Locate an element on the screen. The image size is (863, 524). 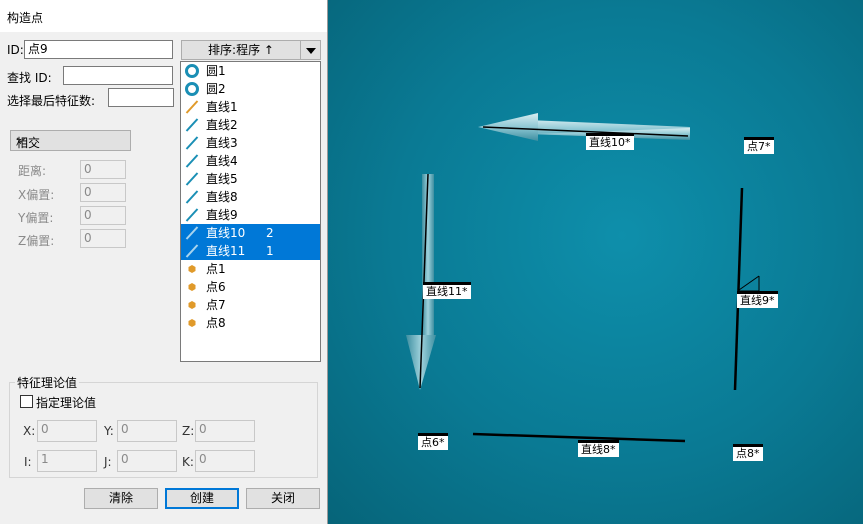
feature-label: 点8 is located at coordinates (216, 323).